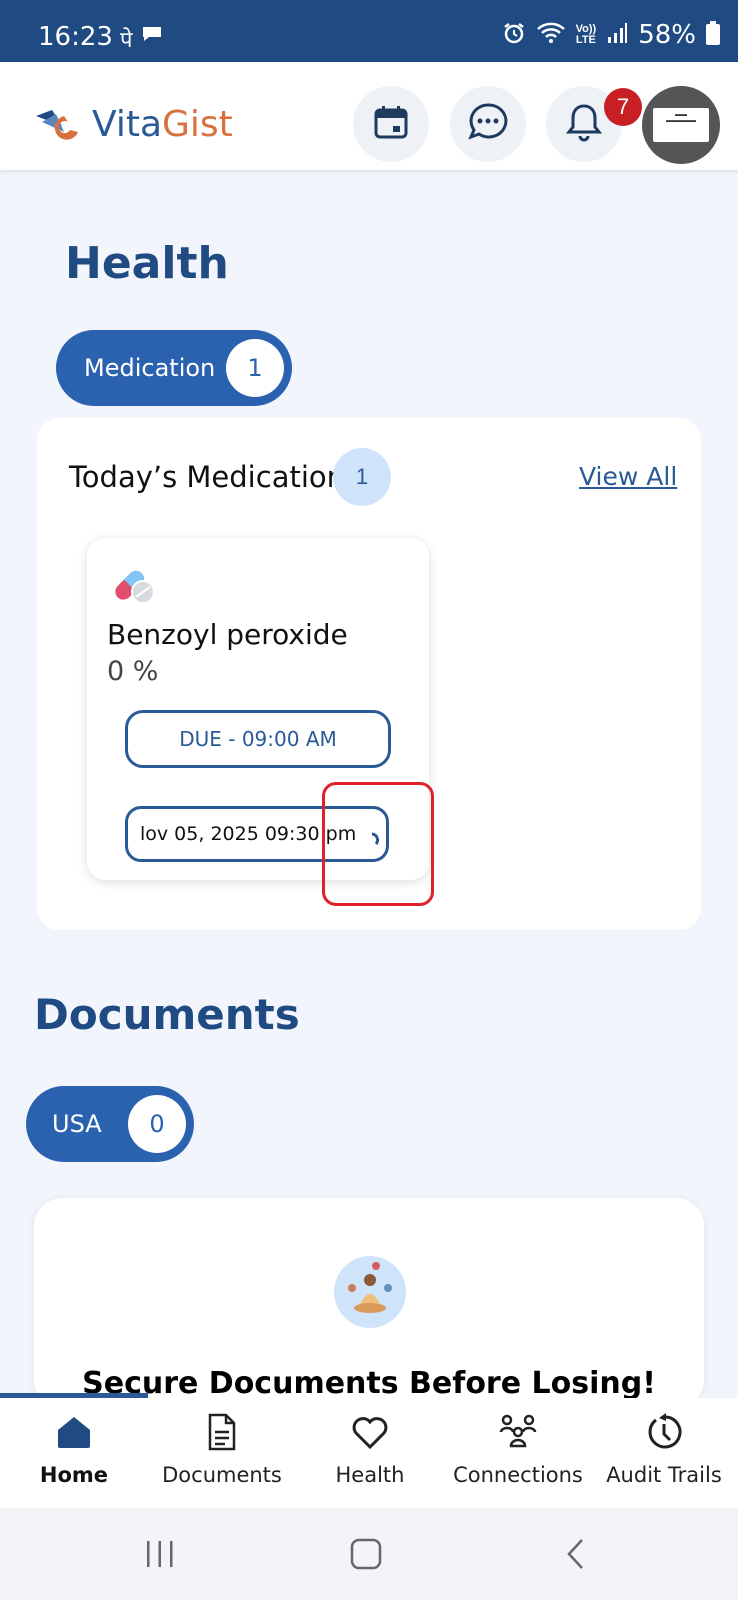 Image resolution: width=738 pixels, height=1600 pixels. What do you see at coordinates (60, 124) in the screenshot?
I see `logo-mark-icon` at bounding box center [60, 124].